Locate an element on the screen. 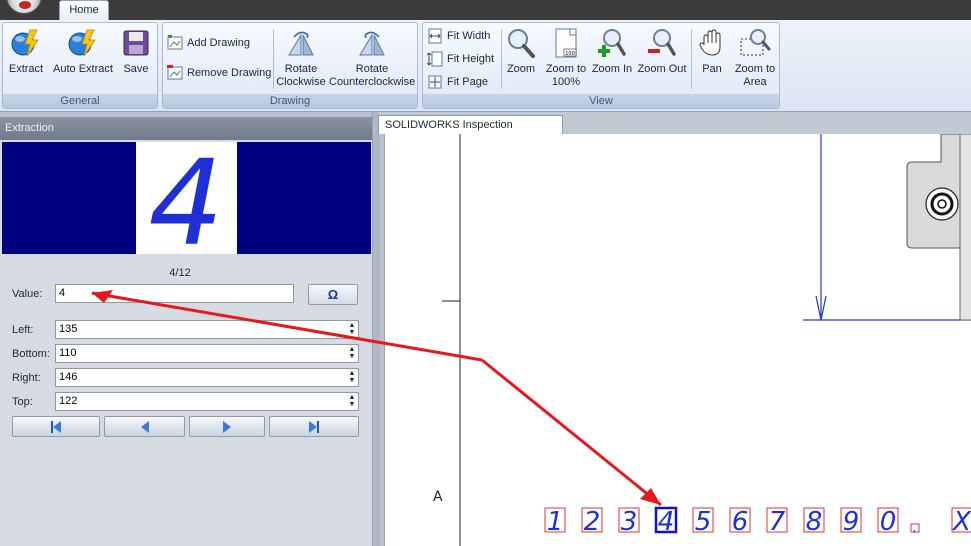 The height and width of the screenshot is (546, 971). value-label: Value: is located at coordinates (27, 294).